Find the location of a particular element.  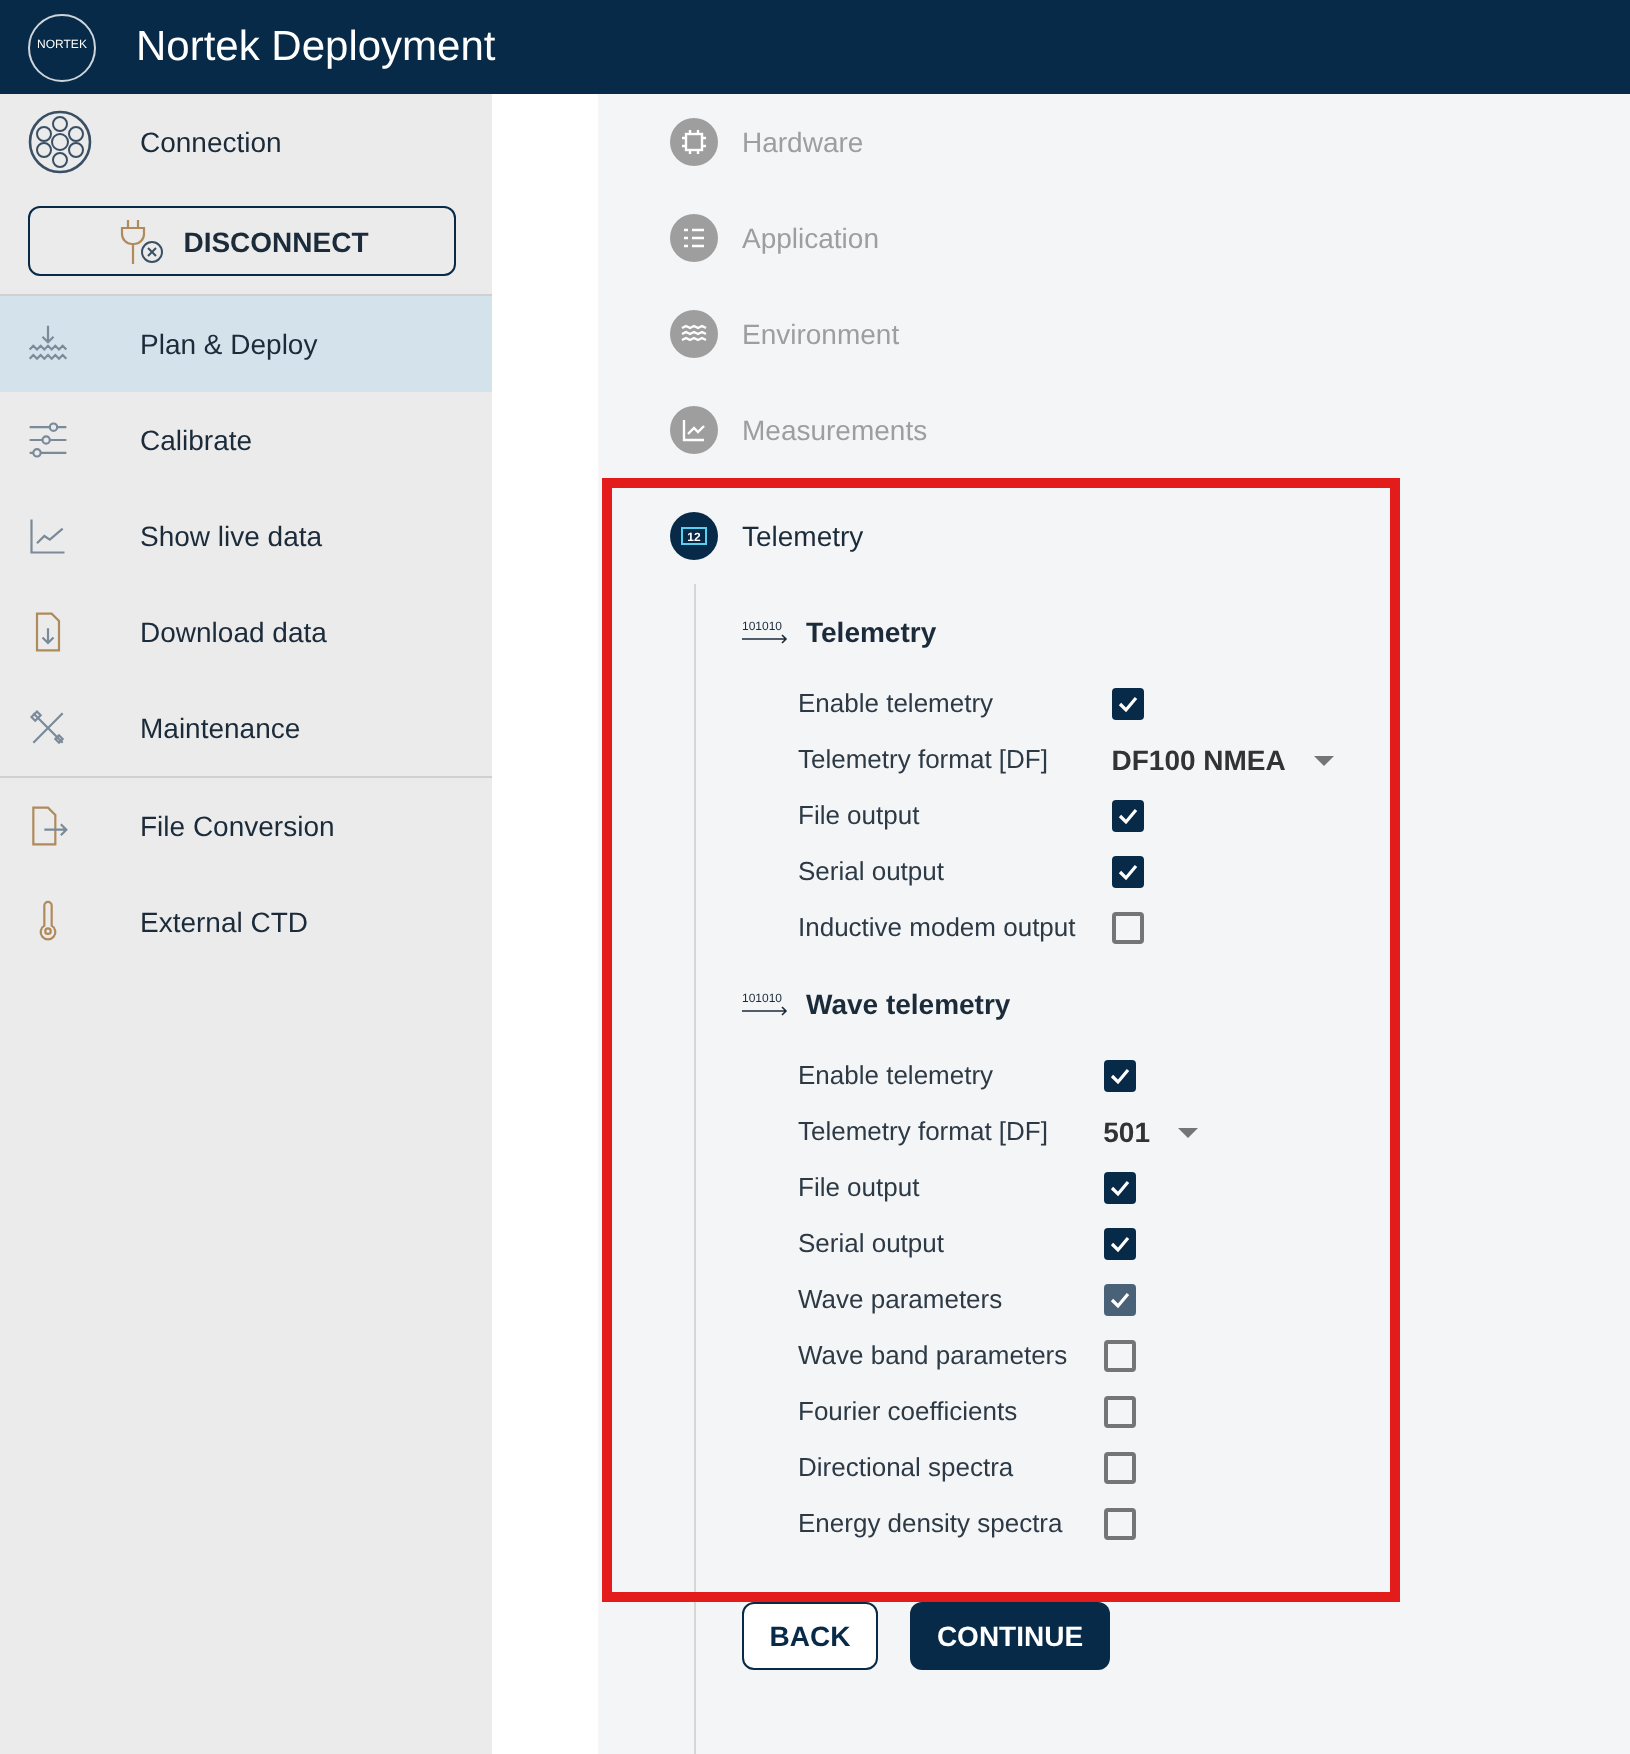

option-label: Energy density spectra is located at coordinates (931, 1524).